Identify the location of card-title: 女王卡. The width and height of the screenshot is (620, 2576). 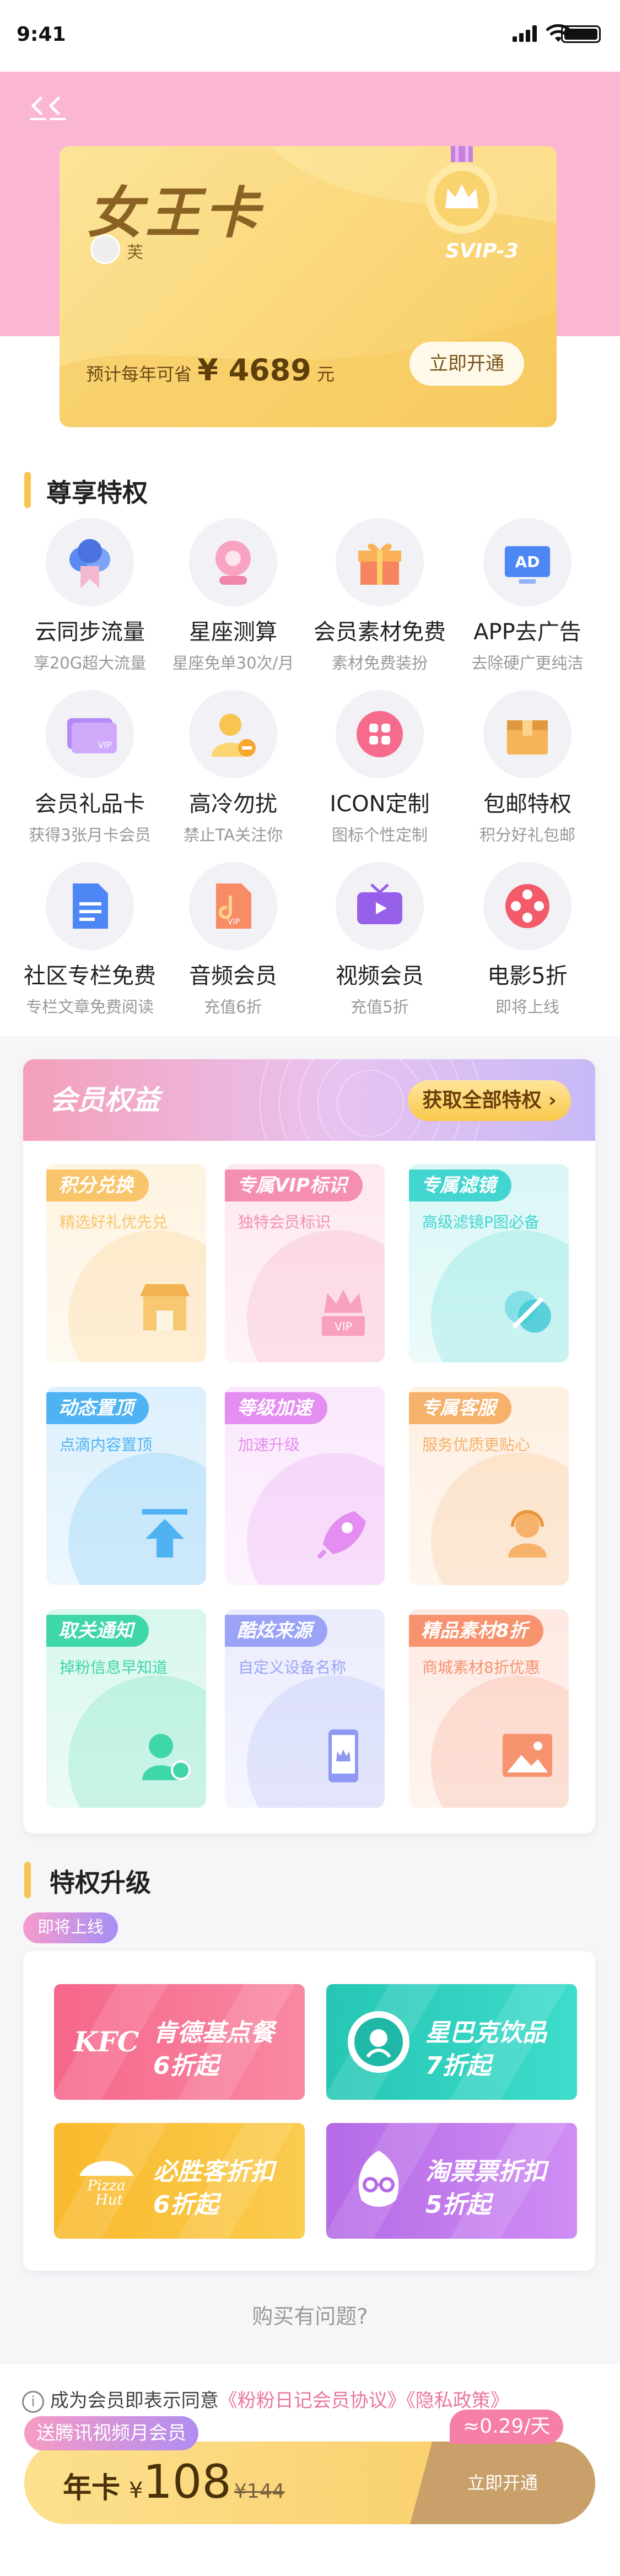
(174, 213).